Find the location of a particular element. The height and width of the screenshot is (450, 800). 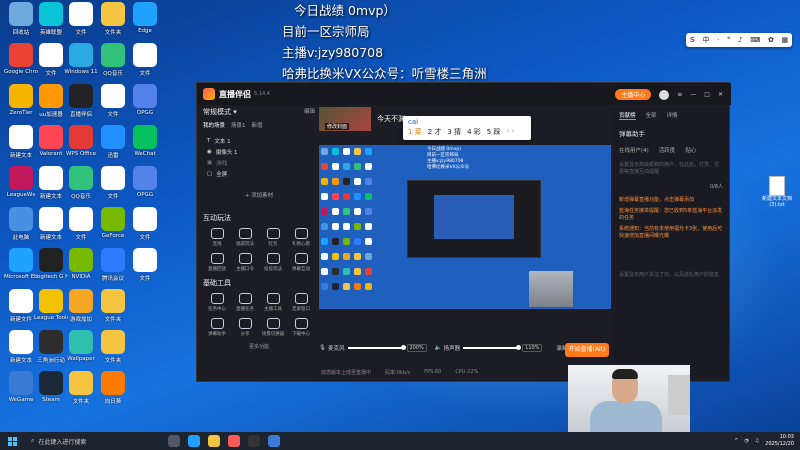

desktop-icon: 游戏加加 is located at coordinates (81, 306).